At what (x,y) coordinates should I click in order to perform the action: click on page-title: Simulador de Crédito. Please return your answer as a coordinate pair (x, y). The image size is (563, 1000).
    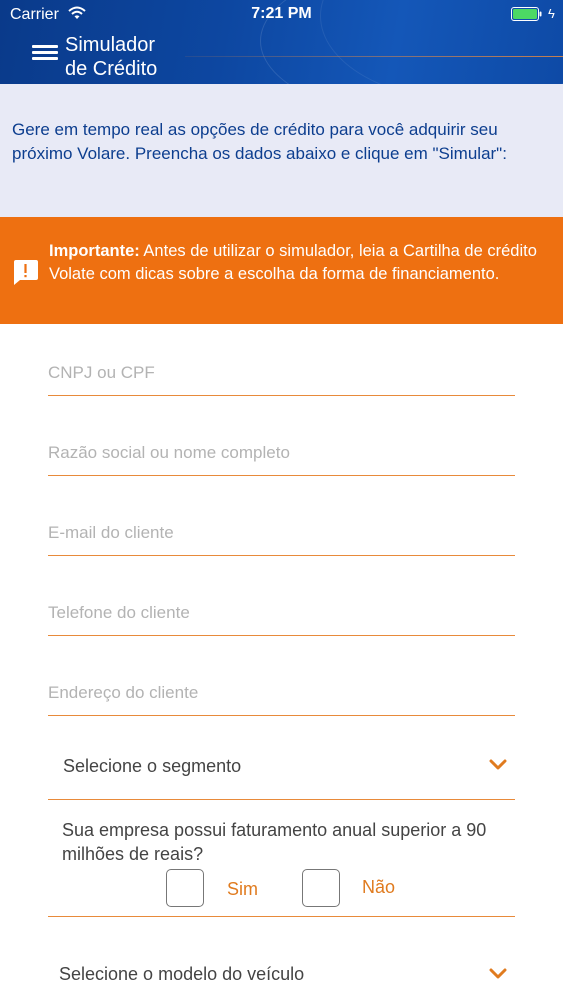
    Looking at the image, I should click on (111, 57).